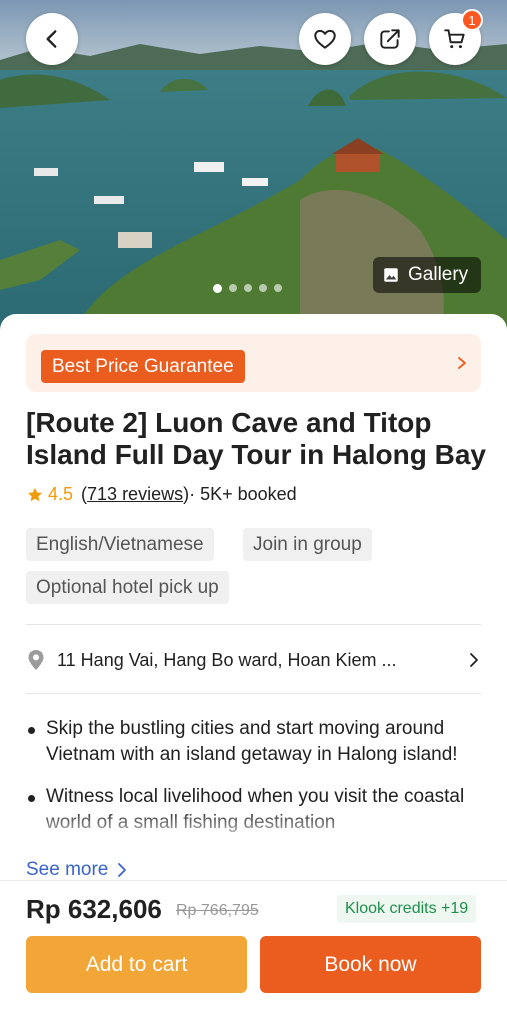 This screenshot has width=507, height=1024. What do you see at coordinates (253, 363) in the screenshot?
I see `best-price-banner: Best Price Guarantee` at bounding box center [253, 363].